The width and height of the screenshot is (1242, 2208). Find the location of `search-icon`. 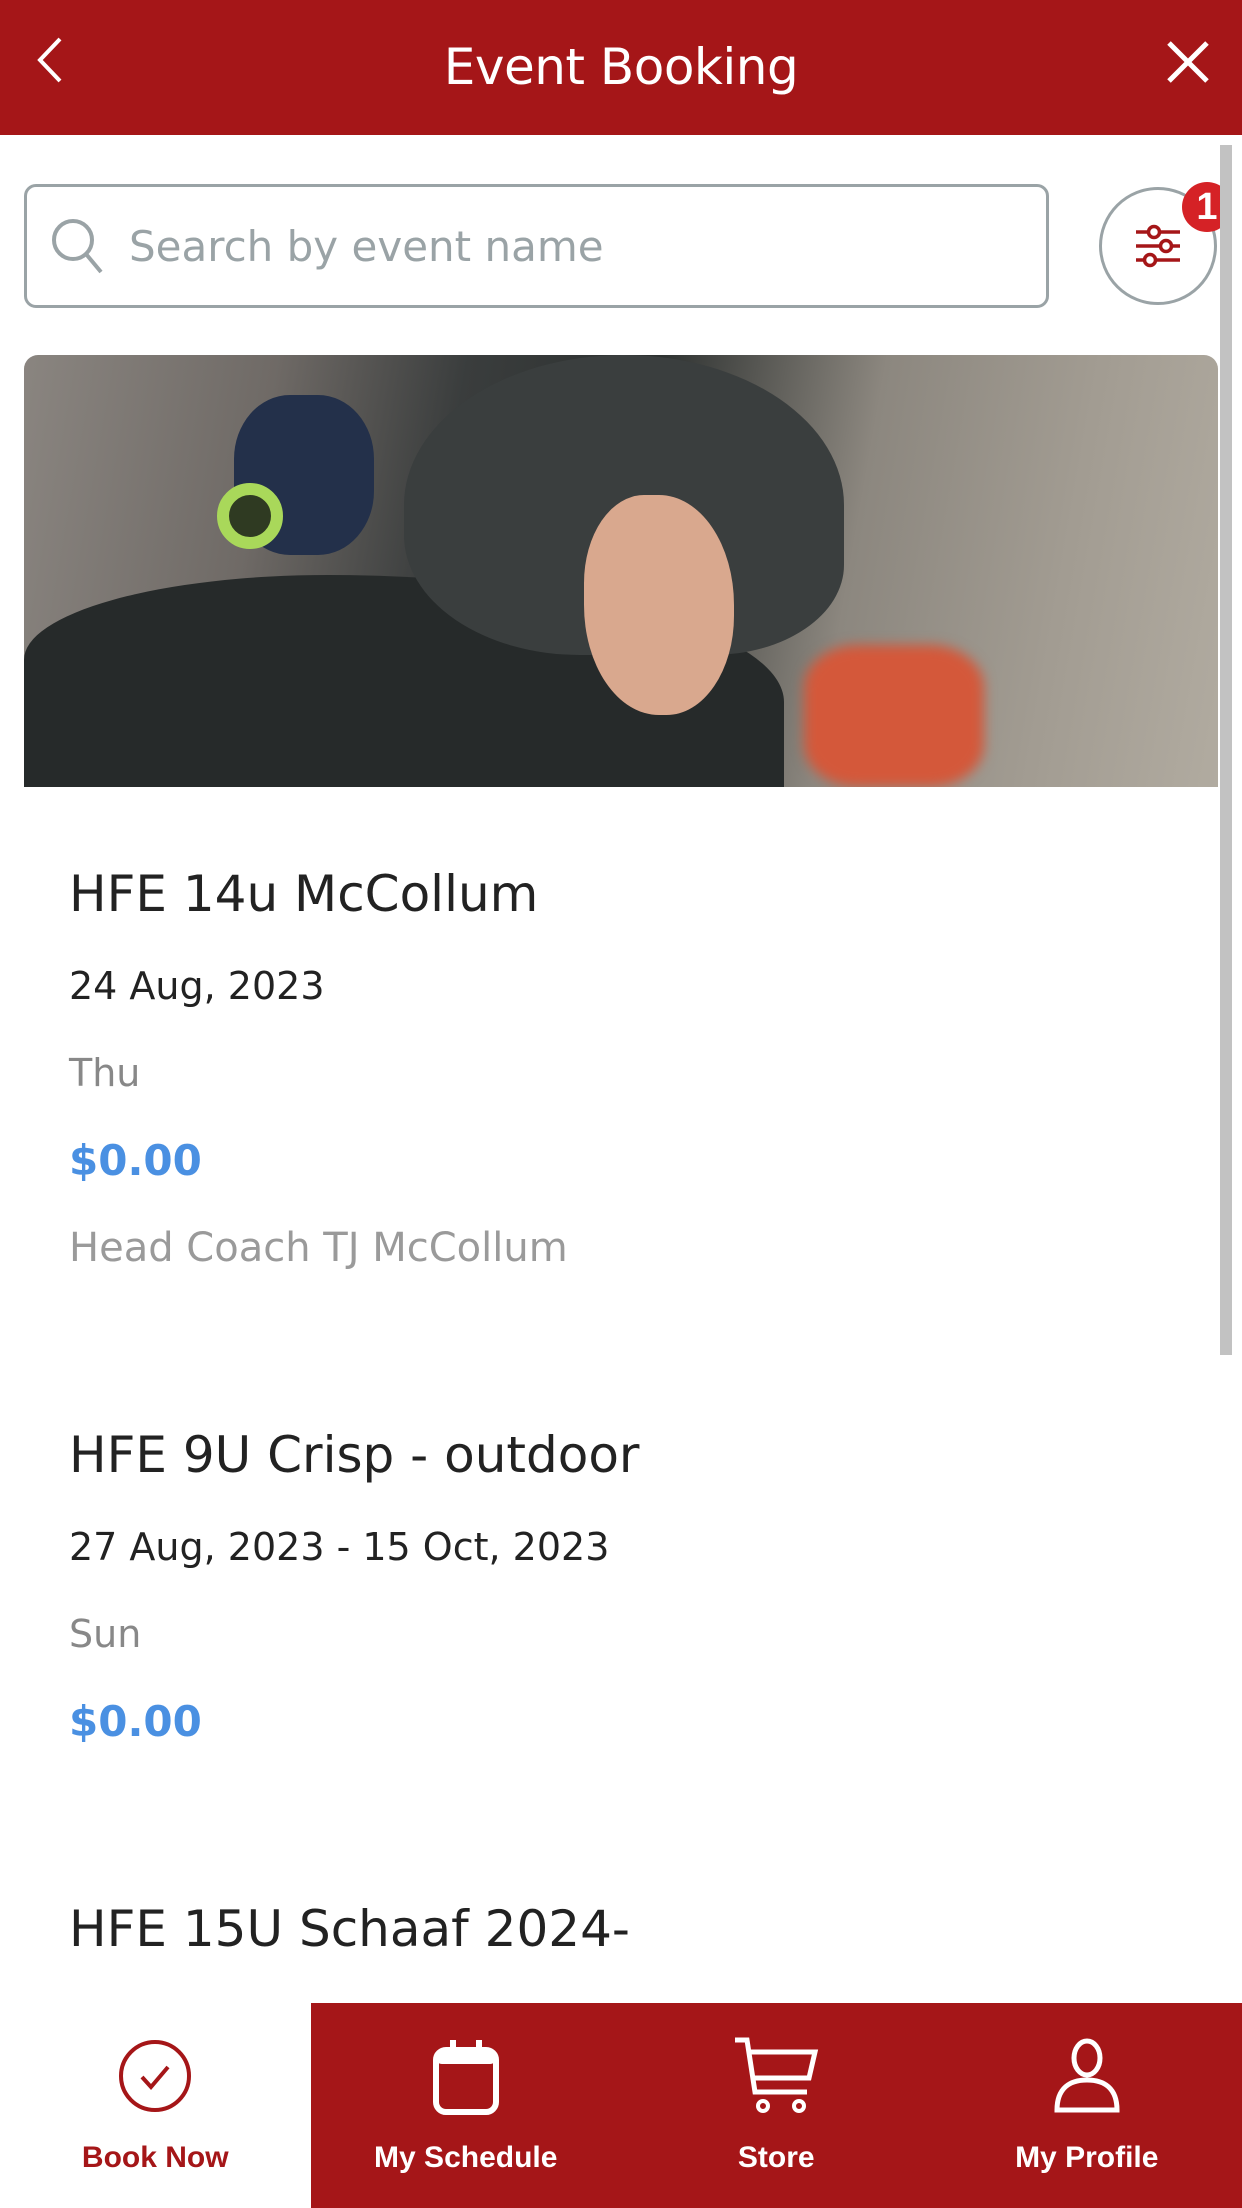

search-icon is located at coordinates (79, 246).